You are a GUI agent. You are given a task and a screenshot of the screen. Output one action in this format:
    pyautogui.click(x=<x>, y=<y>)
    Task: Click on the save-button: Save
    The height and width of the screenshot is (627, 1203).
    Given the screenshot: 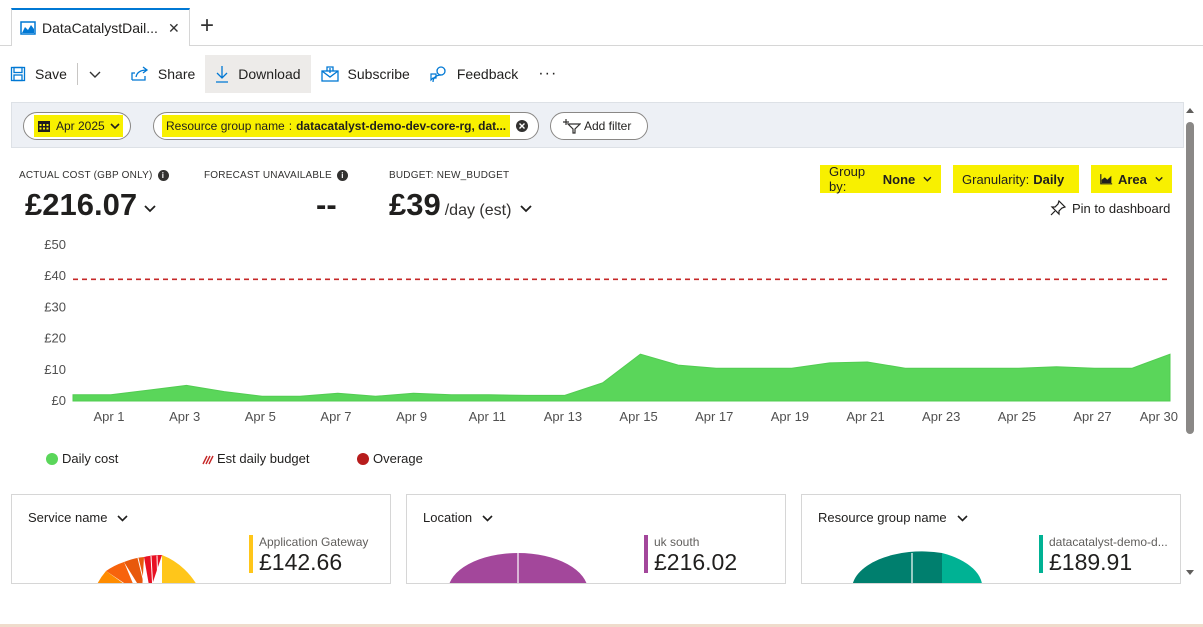 What is the action you would take?
    pyautogui.click(x=38, y=74)
    